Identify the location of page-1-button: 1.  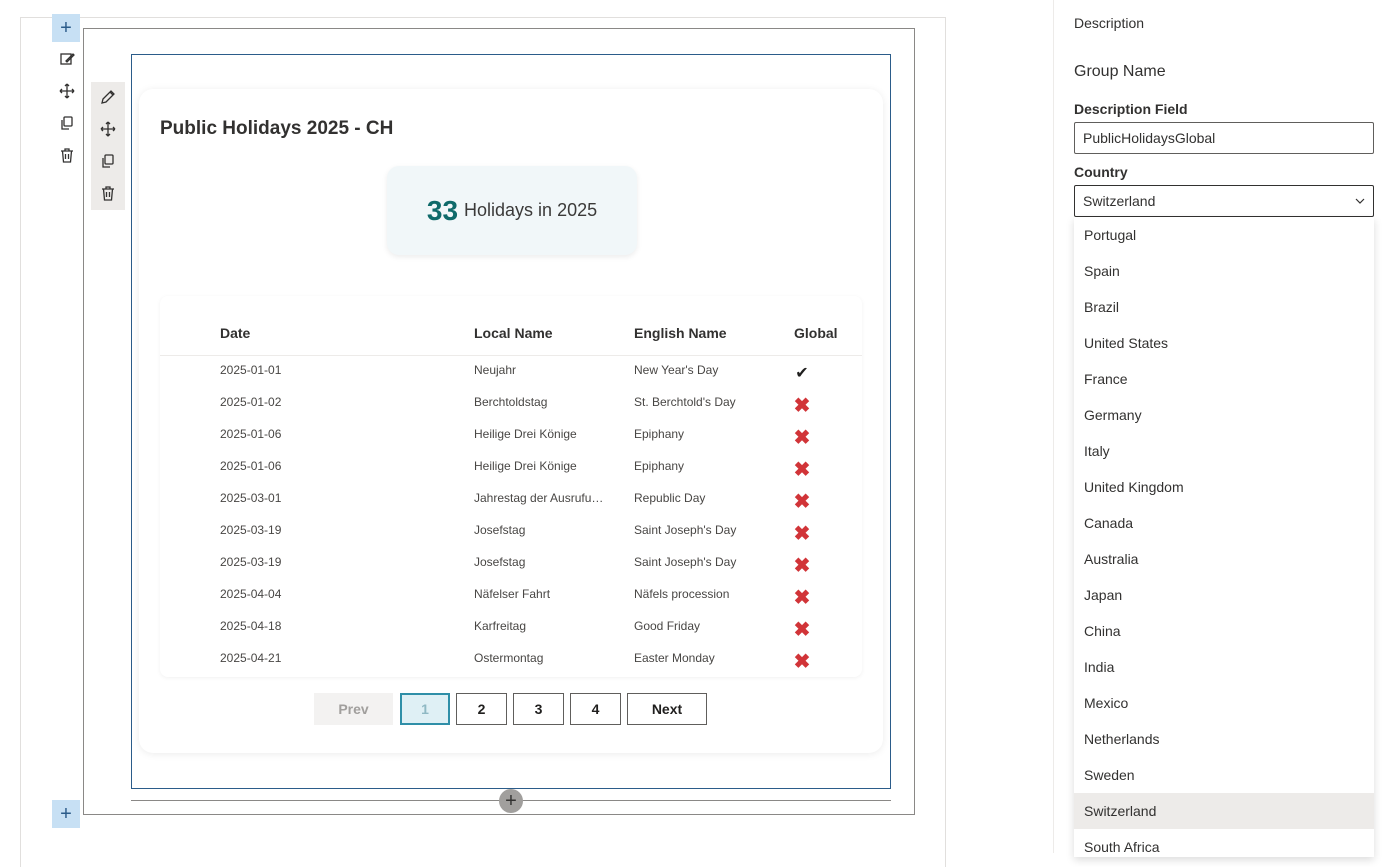
(425, 709).